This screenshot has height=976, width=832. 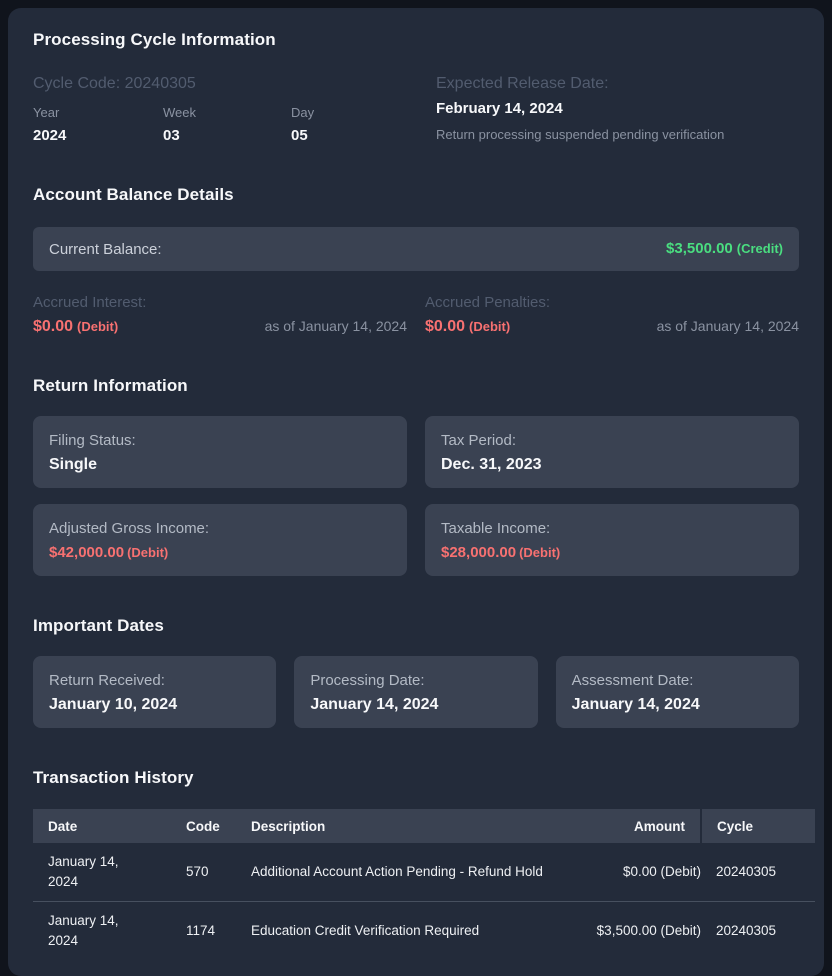 What do you see at coordinates (220, 452) in the screenshot?
I see `filing-status-card: Filing Status: Single` at bounding box center [220, 452].